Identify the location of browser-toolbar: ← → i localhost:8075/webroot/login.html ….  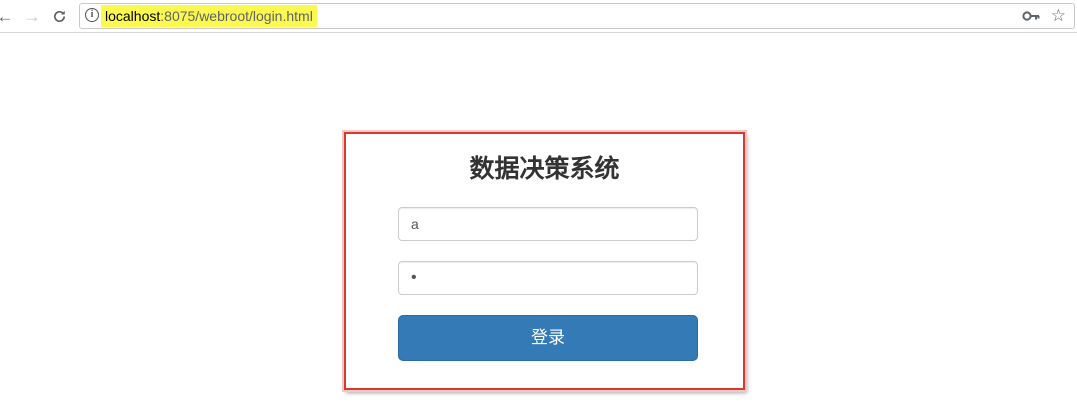
(538, 16).